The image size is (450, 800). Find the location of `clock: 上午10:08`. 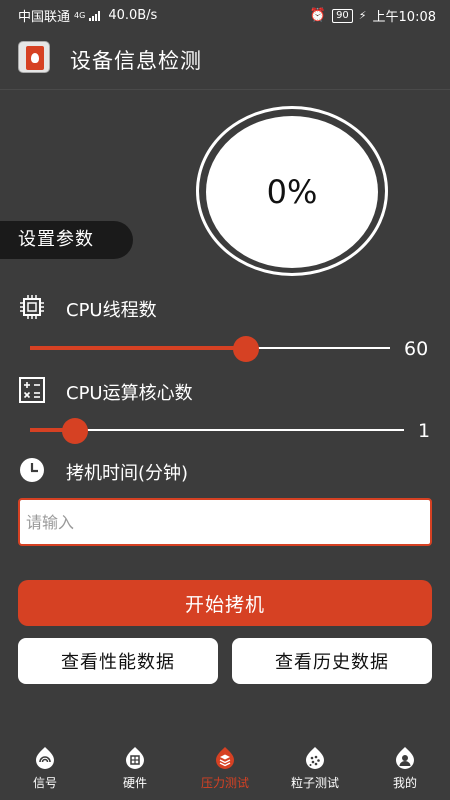

clock: 上午10:08 is located at coordinates (404, 17).